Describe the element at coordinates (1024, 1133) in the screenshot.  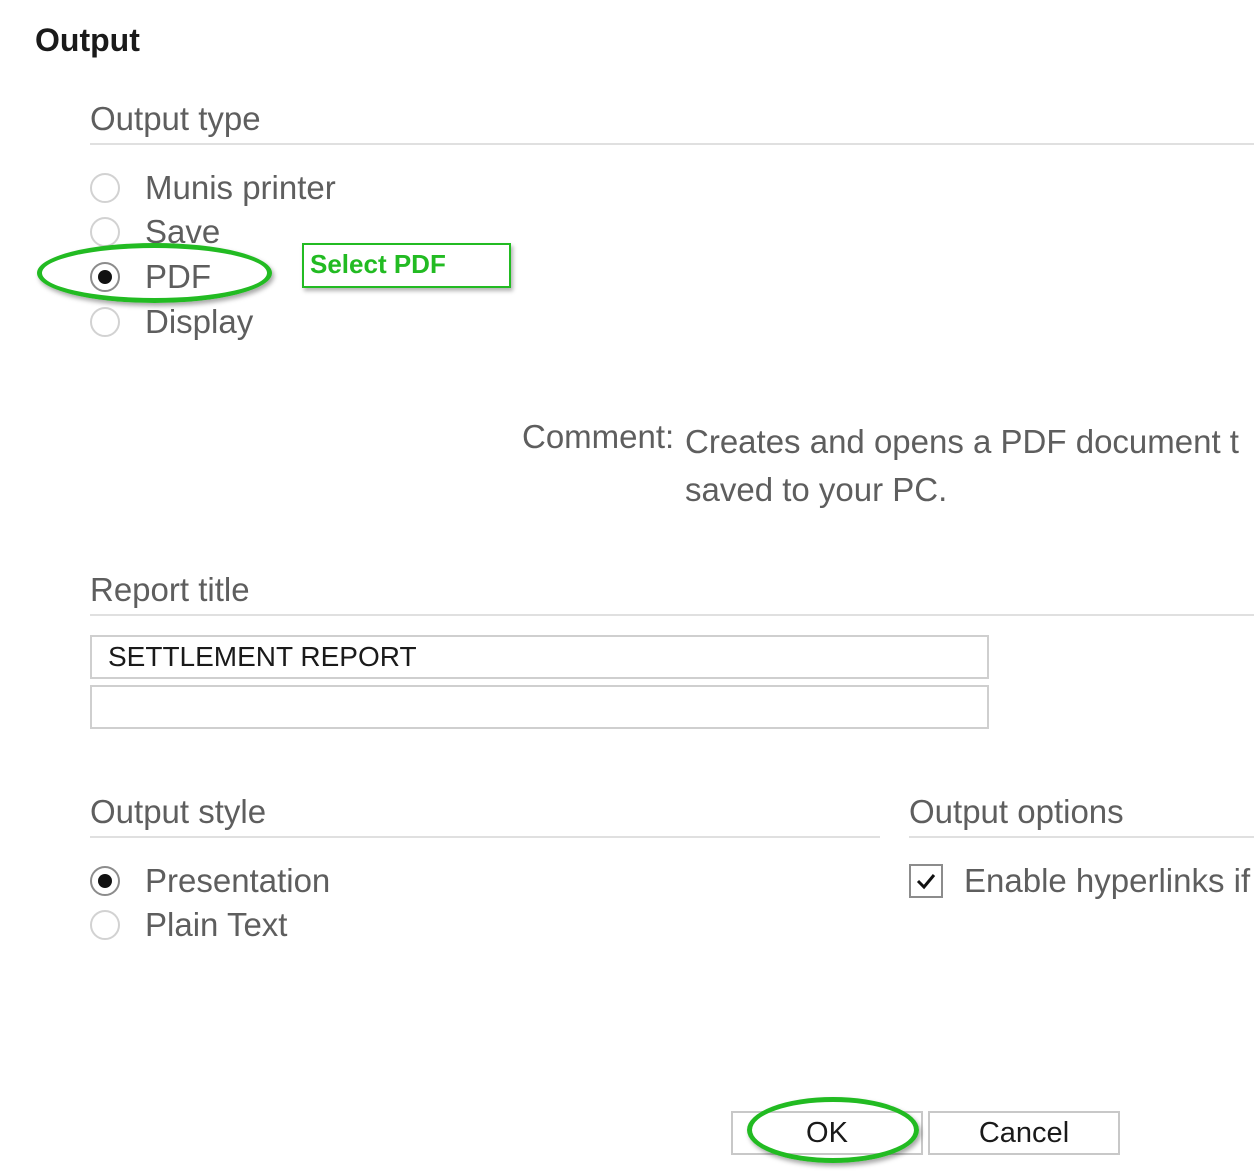
I see `cancel-button: Cancel` at that location.